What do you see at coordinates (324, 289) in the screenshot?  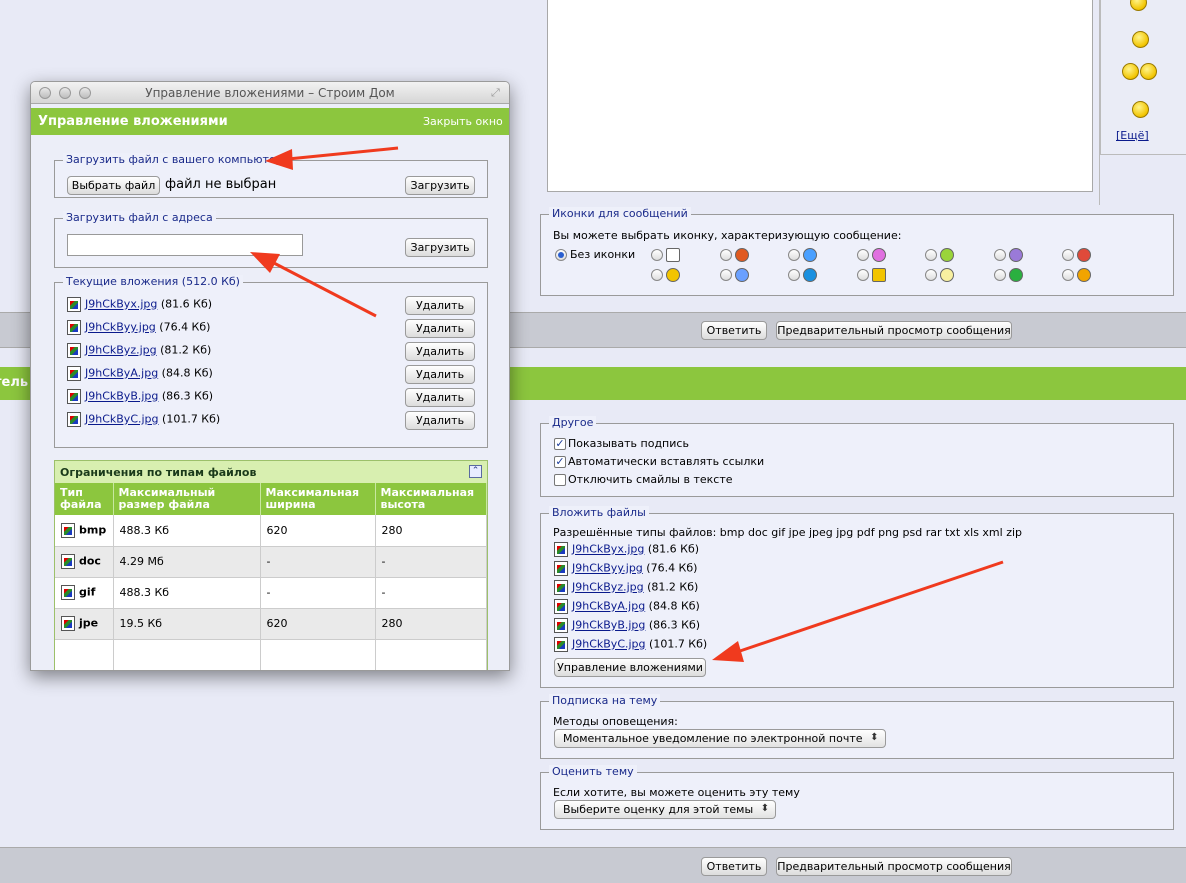 I see `arrow-to-url-input` at bounding box center [324, 289].